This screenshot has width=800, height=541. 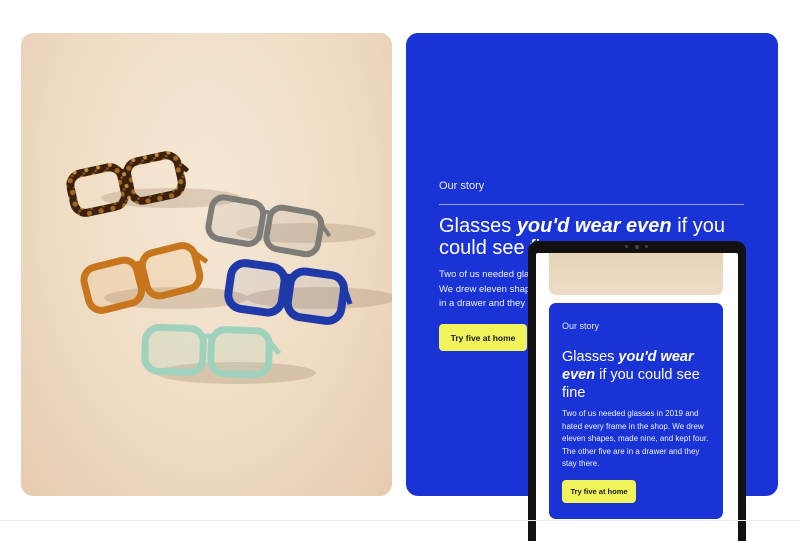 What do you see at coordinates (483, 337) in the screenshot?
I see `try-five-at-home-button: Try five at home` at bounding box center [483, 337].